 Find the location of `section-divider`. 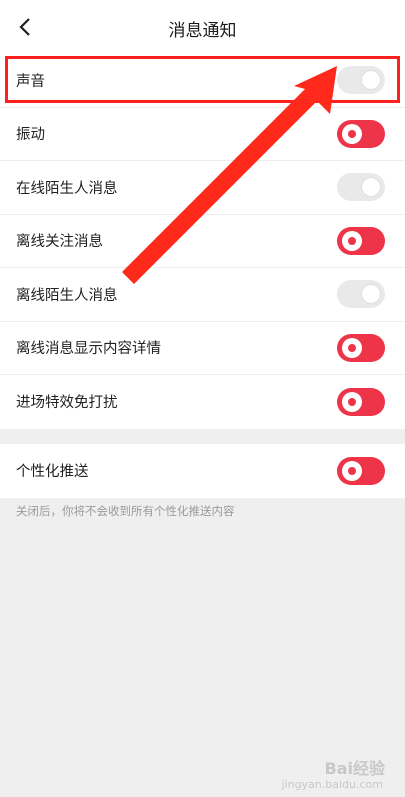

section-divider is located at coordinates (202, 436).